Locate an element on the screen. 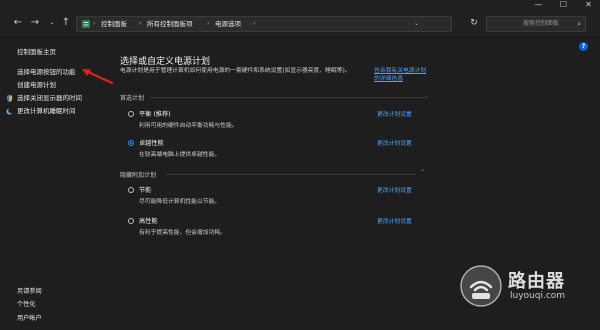 The width and height of the screenshot is (600, 330). sidebar-item-sleep-time: 更改计算机睡眠时间 is located at coordinates (46, 111).